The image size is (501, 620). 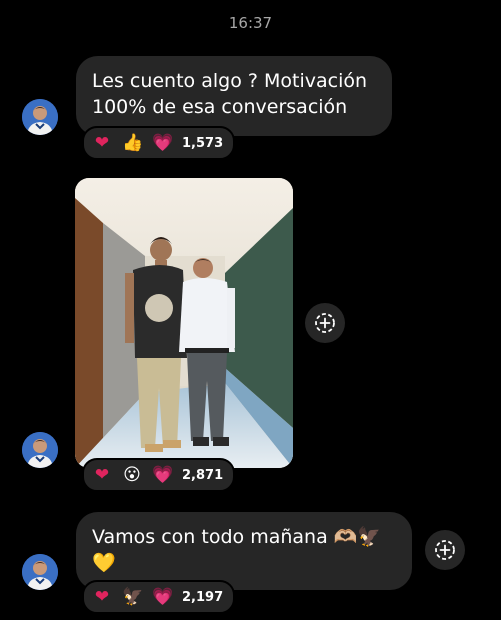 I want to click on reaction-count-1: 1,573, so click(x=203, y=143).